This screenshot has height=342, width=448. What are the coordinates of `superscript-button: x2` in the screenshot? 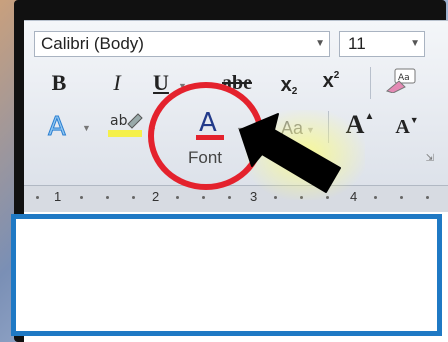 It's located at (331, 81).